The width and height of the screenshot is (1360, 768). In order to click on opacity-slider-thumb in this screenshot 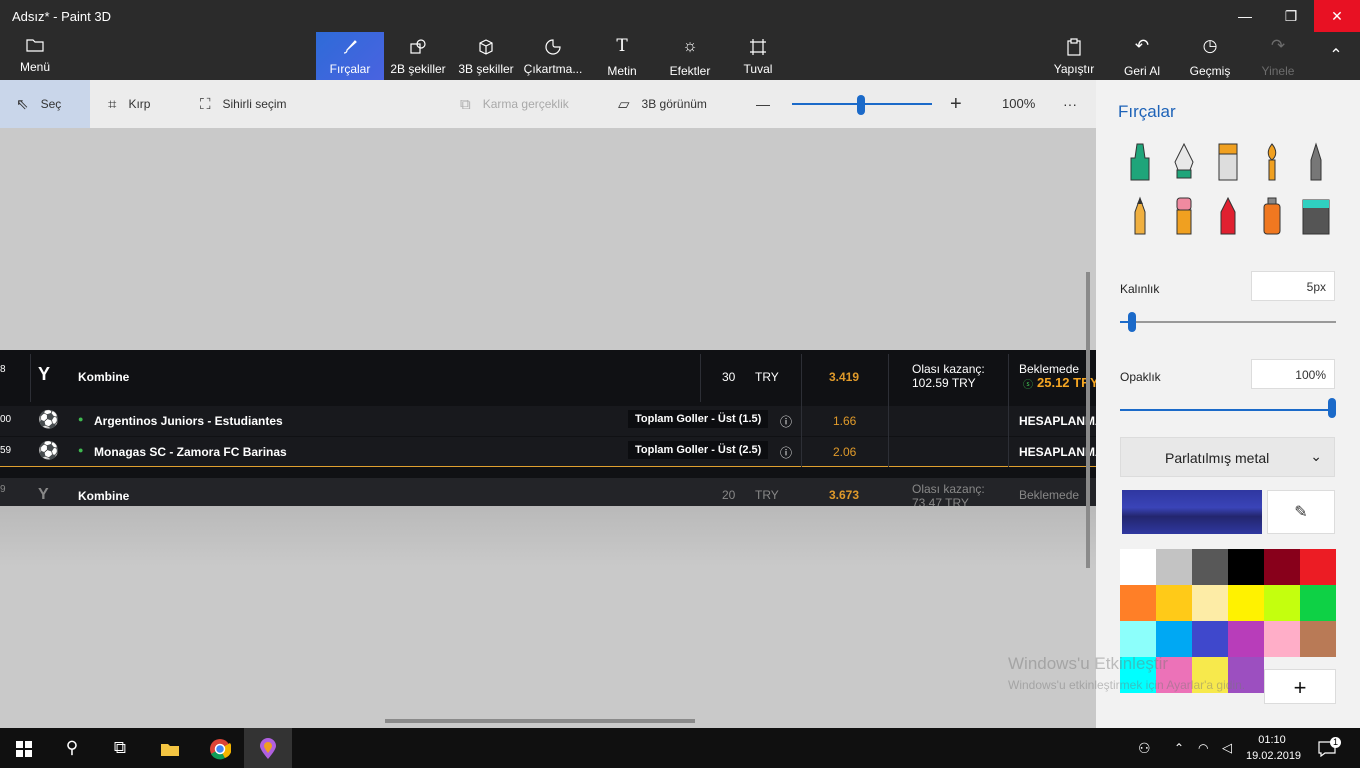, I will do `click(1332, 408)`.